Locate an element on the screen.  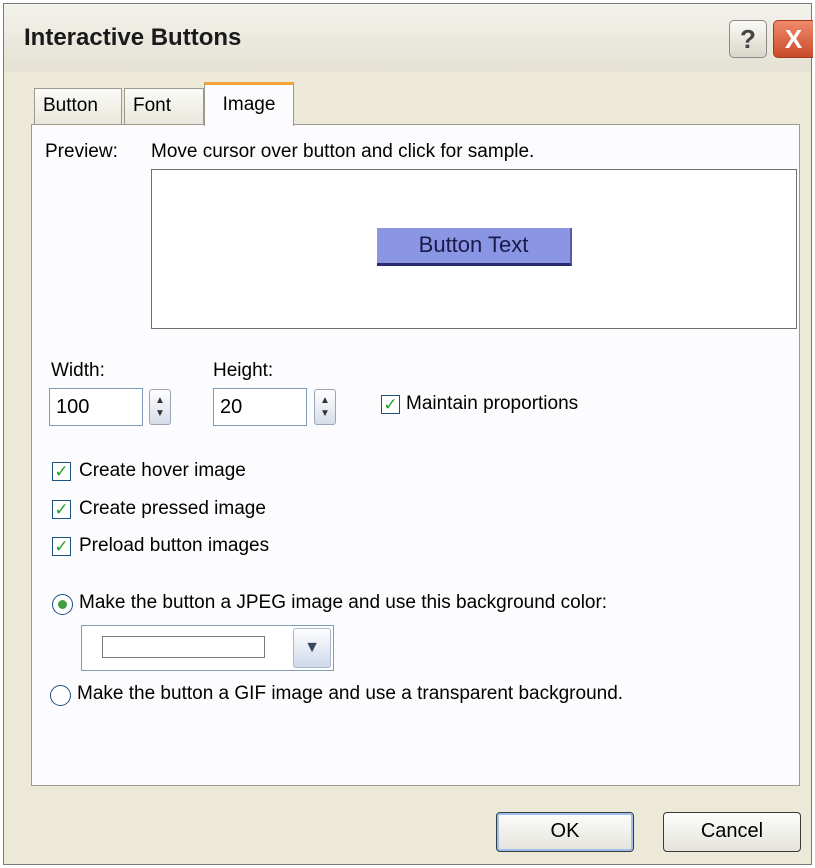
background-color-select: ▼ is located at coordinates (207, 648).